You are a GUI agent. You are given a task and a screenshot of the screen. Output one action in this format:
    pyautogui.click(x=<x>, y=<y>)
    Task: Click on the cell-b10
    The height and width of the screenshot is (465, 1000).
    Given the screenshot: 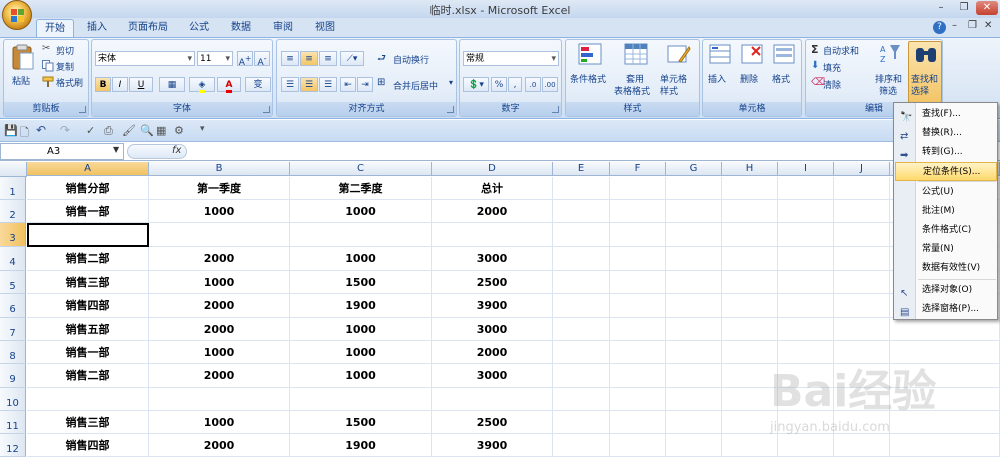 What is the action you would take?
    pyautogui.click(x=219, y=399)
    